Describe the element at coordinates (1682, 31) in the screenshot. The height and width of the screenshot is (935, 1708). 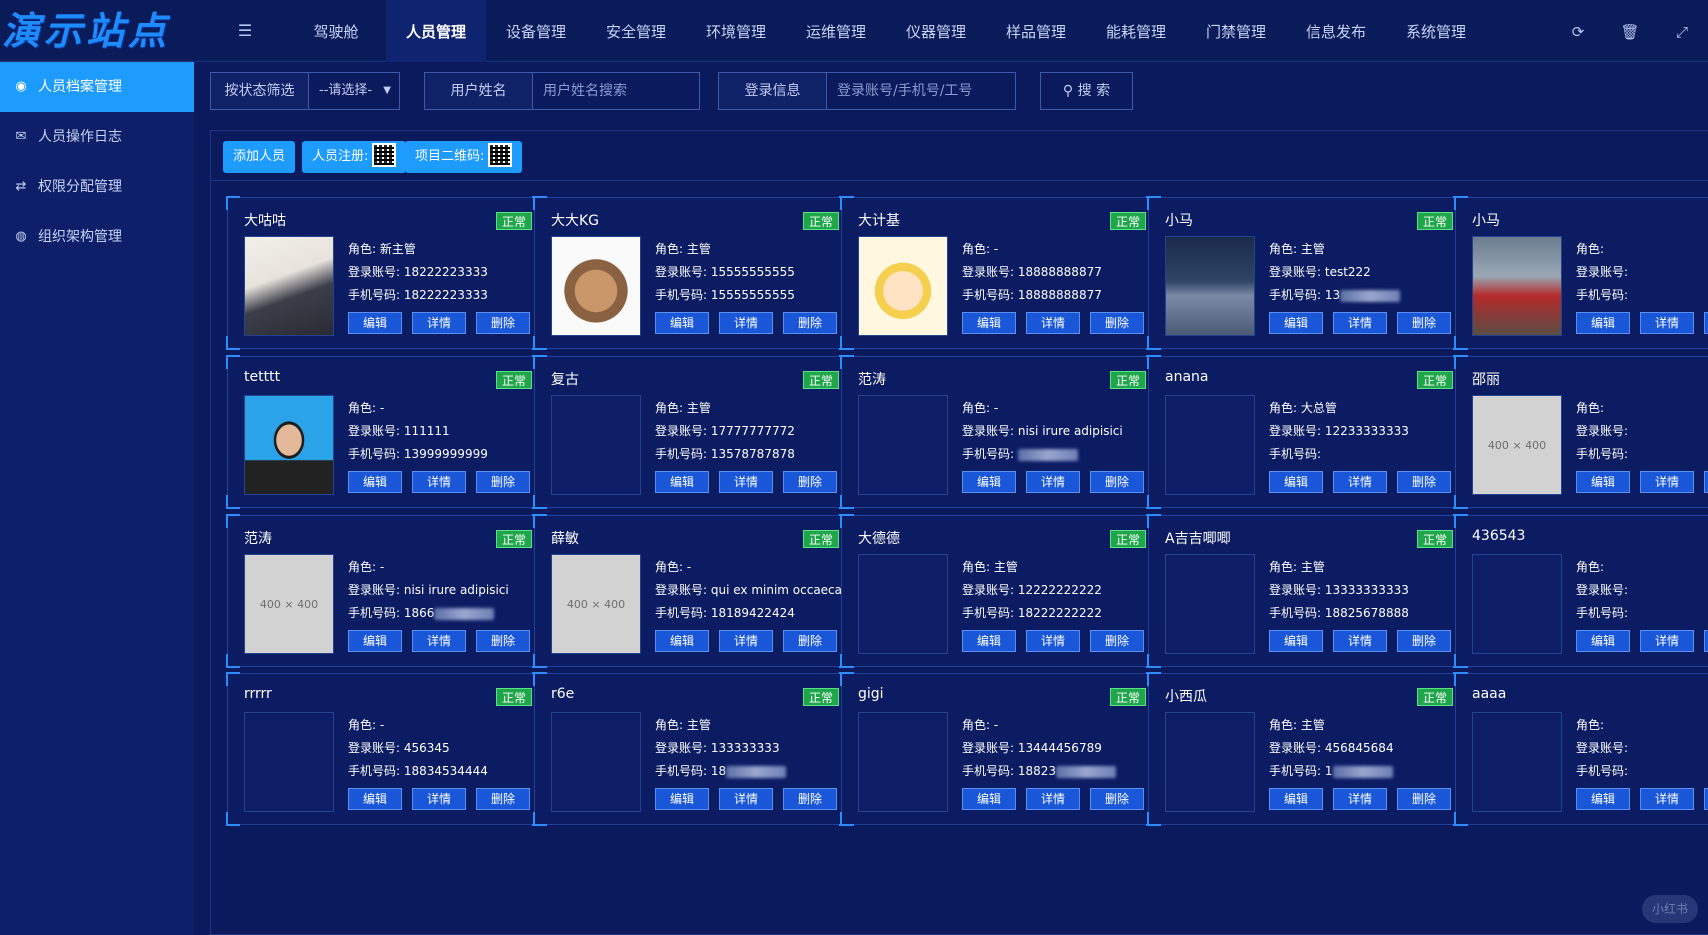
I see `fullscreen-icon: ⤢` at that location.